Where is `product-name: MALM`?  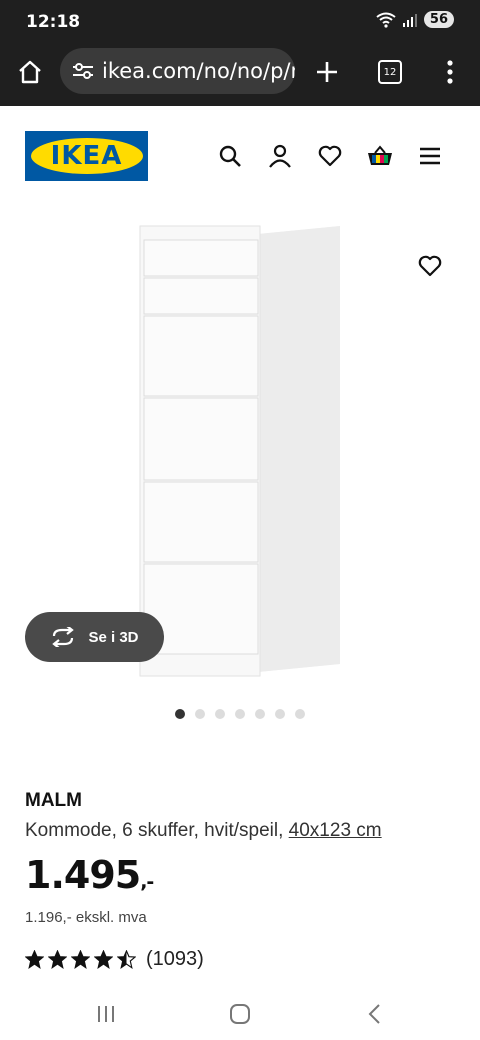 product-name: MALM is located at coordinates (53, 800).